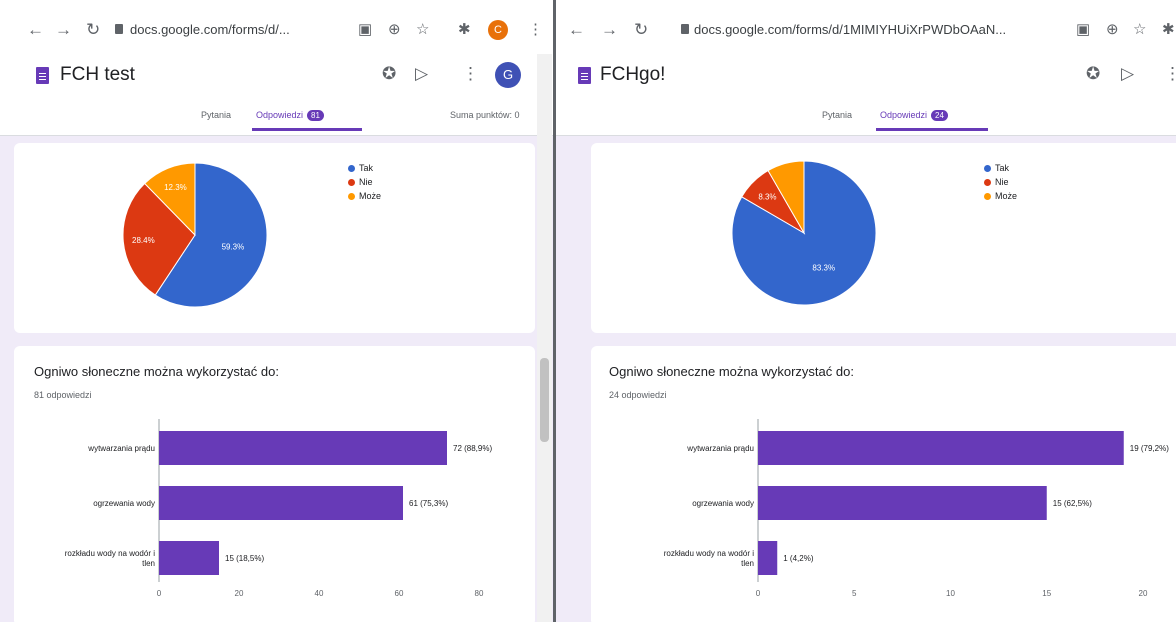  Describe the element at coordinates (904, 115) in the screenshot. I see `tab-responses-label: Odpowiedzi` at that location.